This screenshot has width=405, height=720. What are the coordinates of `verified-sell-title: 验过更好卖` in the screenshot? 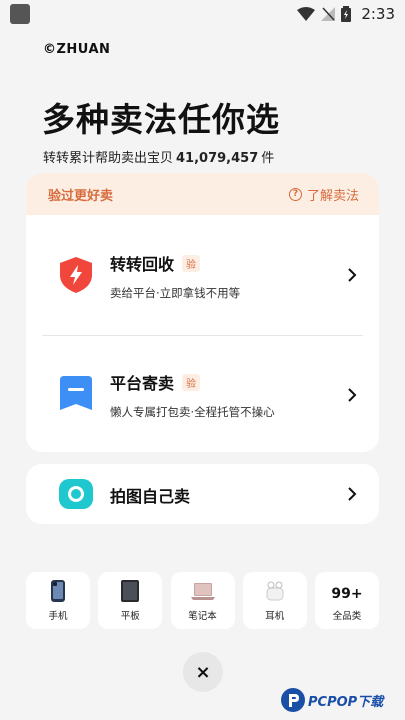 It's located at (81, 196).